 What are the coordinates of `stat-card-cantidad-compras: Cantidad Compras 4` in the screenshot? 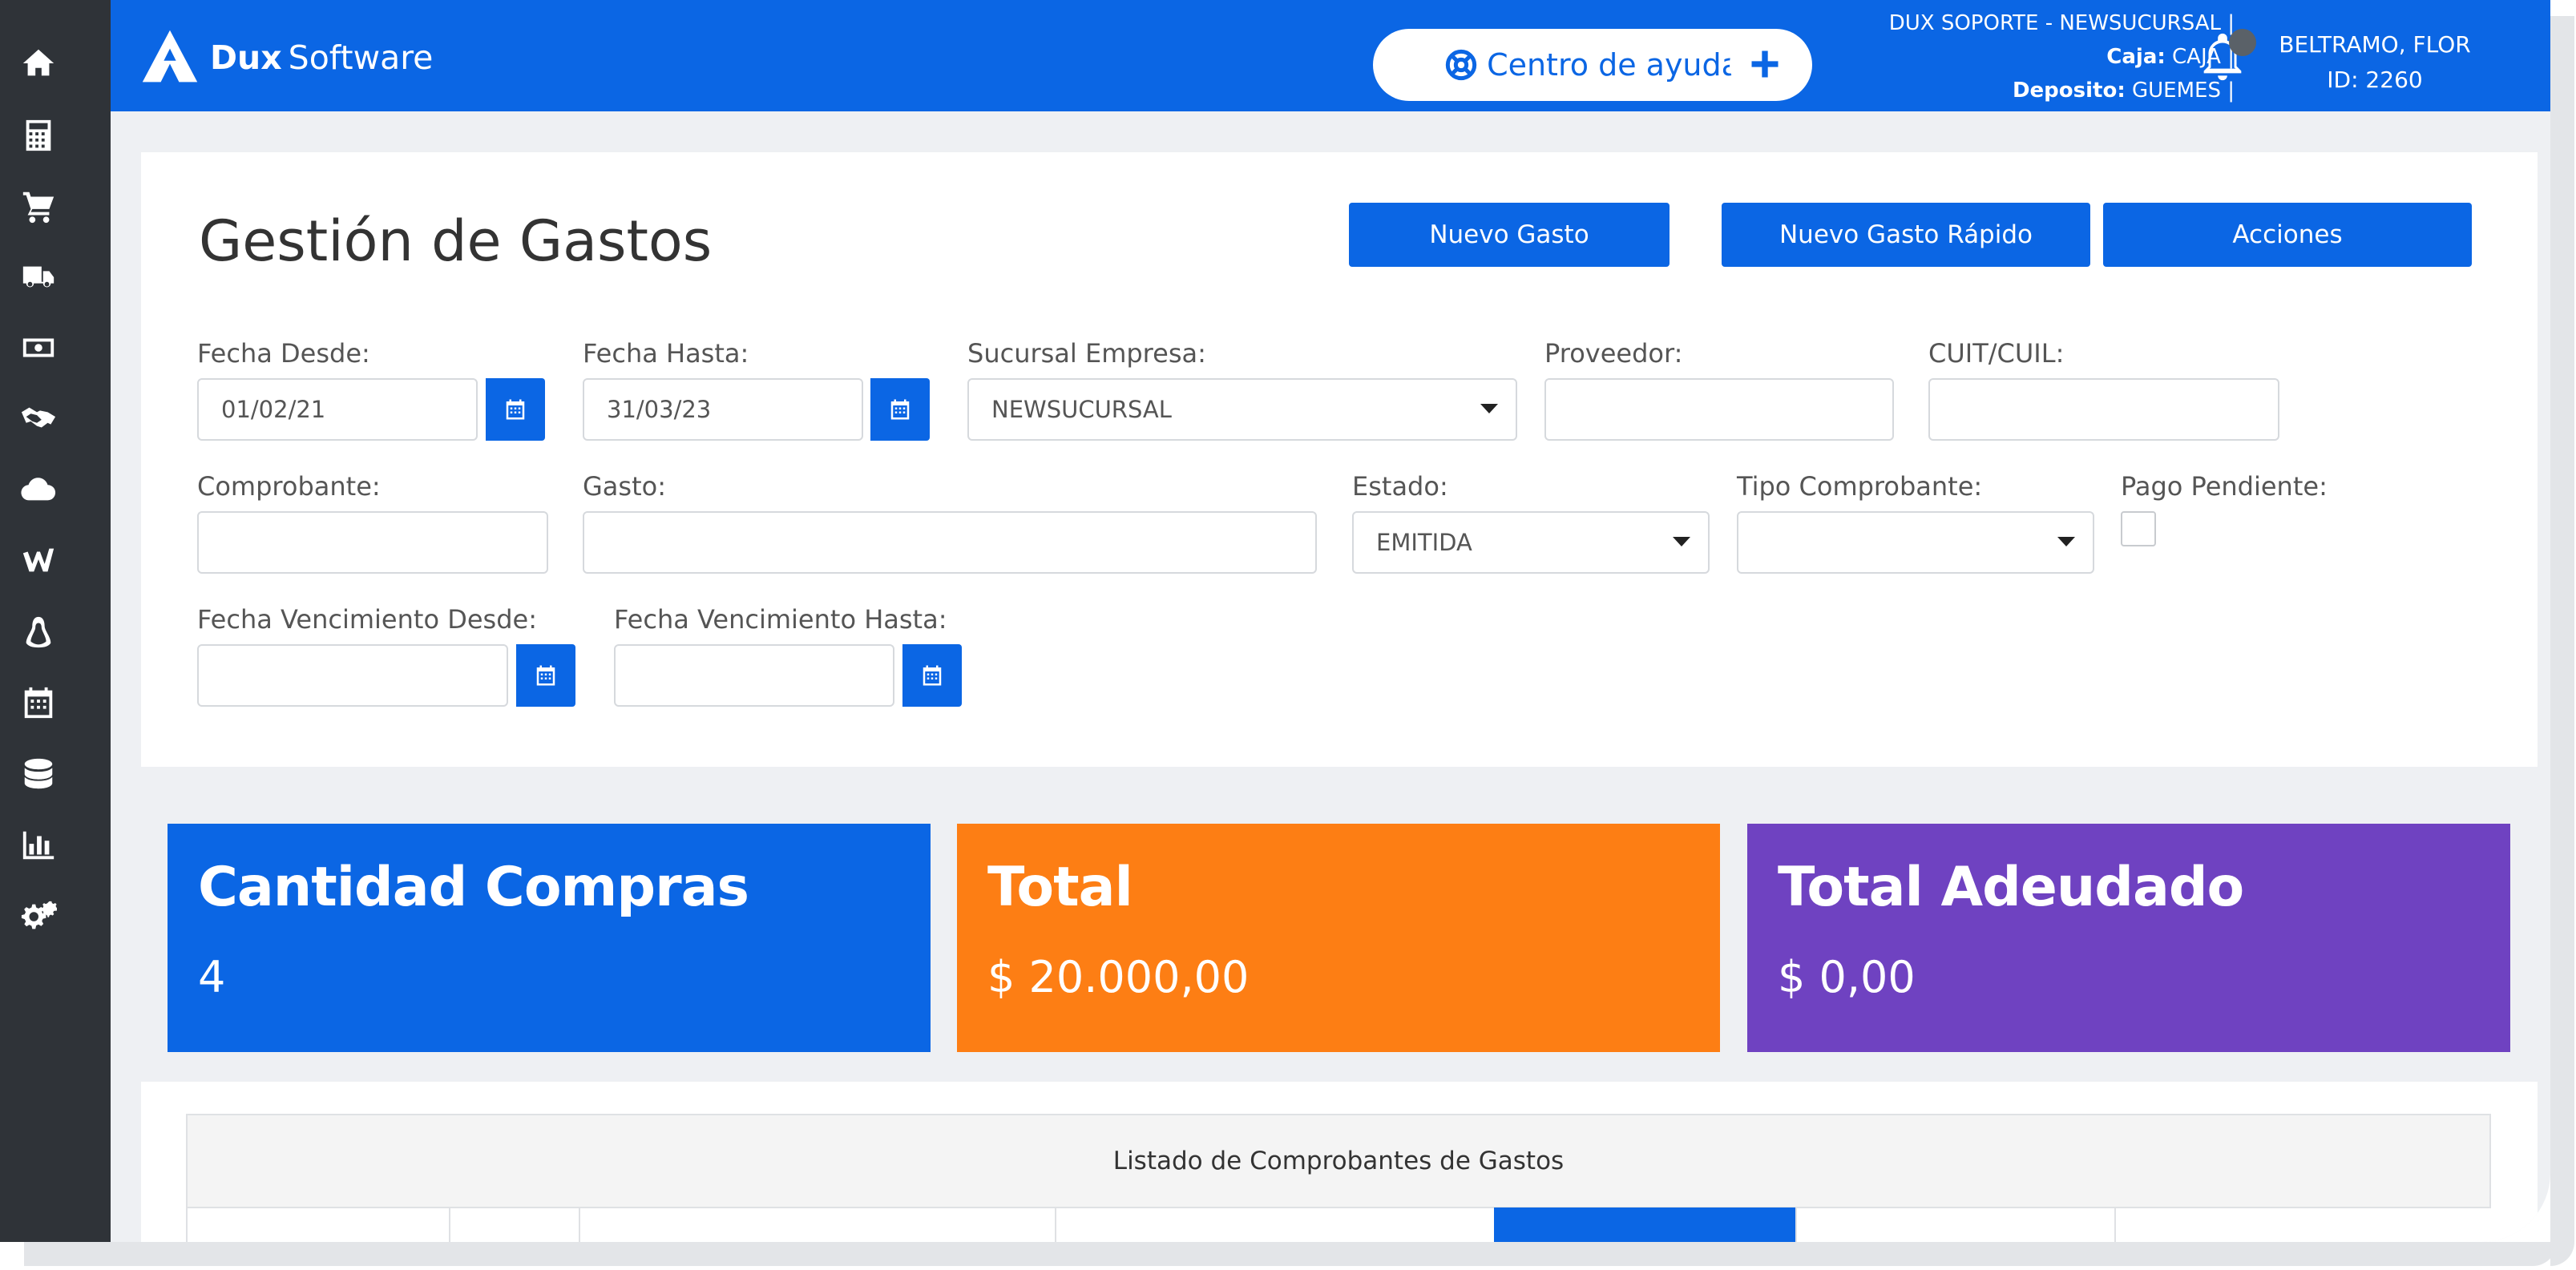 It's located at (550, 938).